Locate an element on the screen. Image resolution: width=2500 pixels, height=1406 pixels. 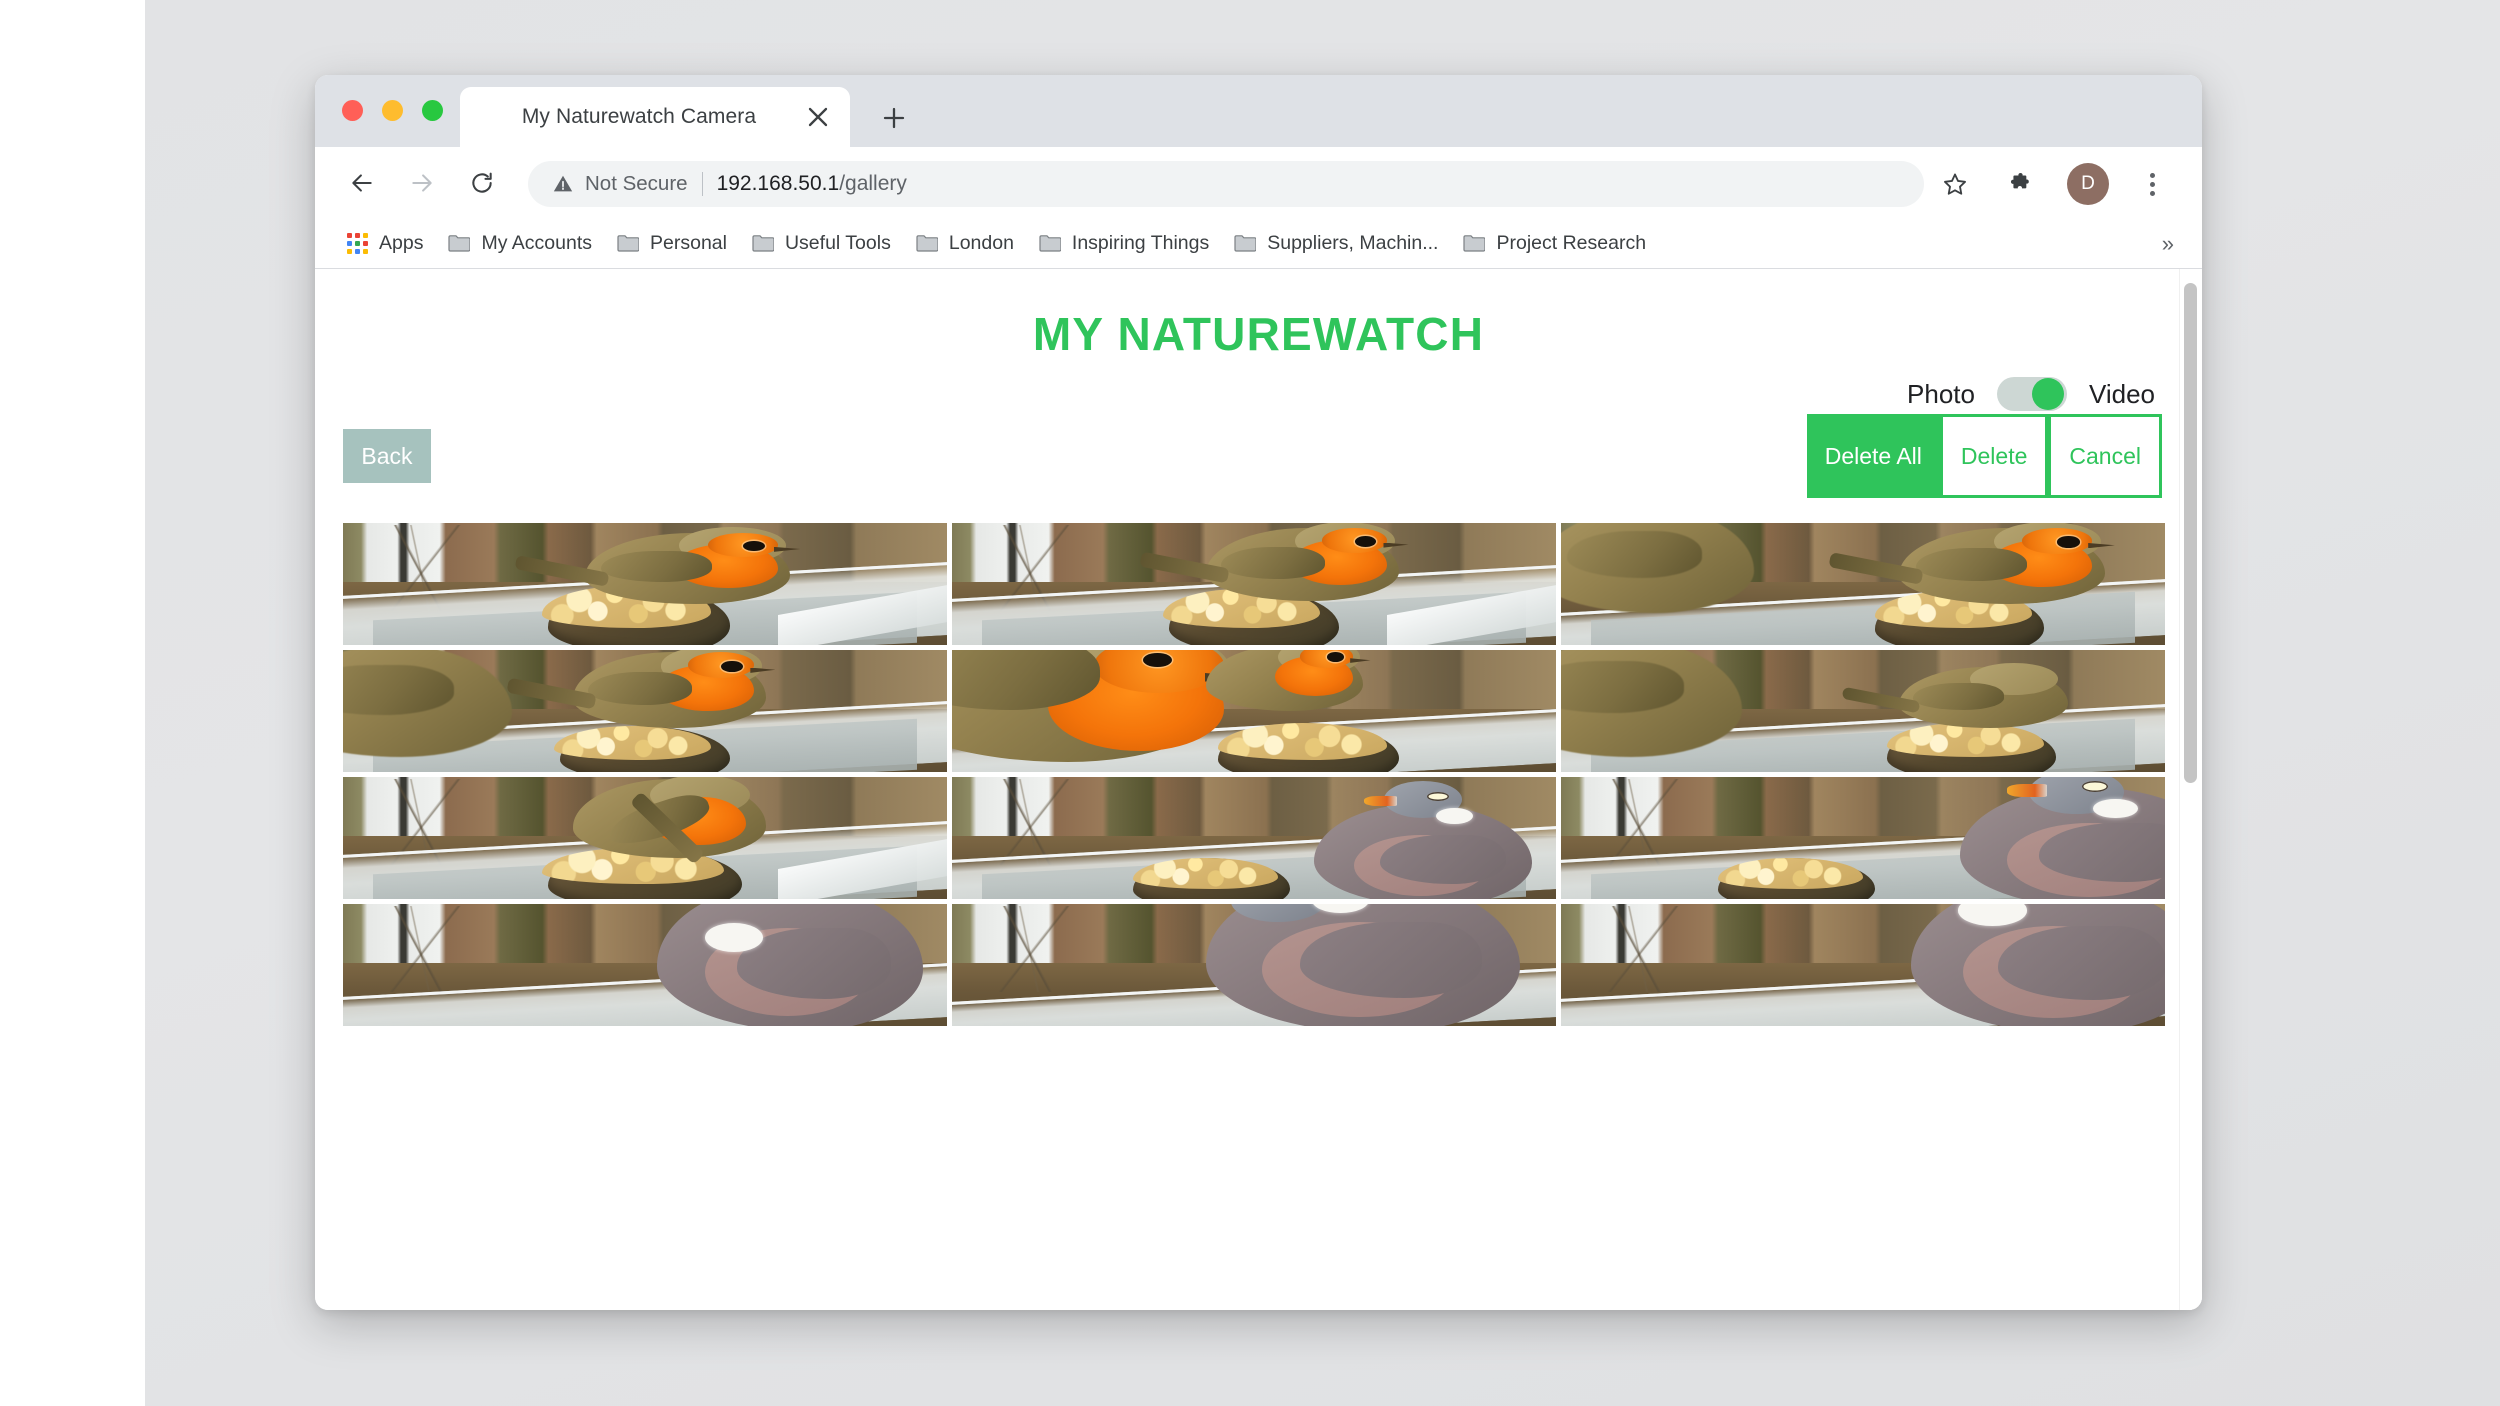
bookmark-my-accounts: My Accounts is located at coordinates (520, 244).